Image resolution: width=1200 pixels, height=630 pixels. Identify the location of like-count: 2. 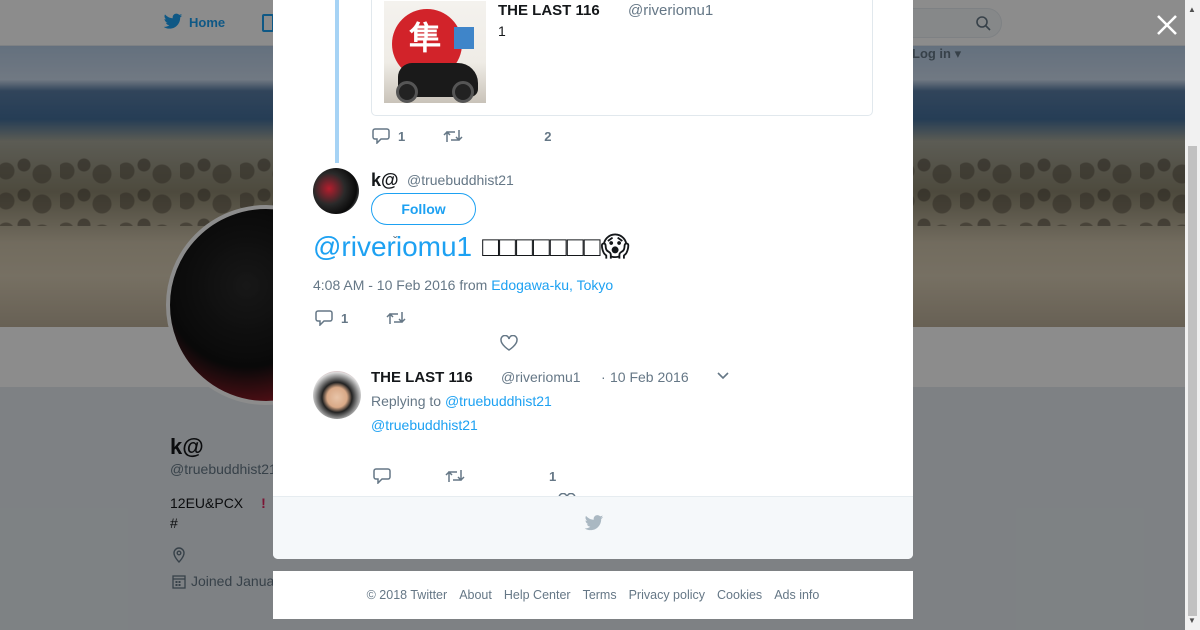
(548, 136).